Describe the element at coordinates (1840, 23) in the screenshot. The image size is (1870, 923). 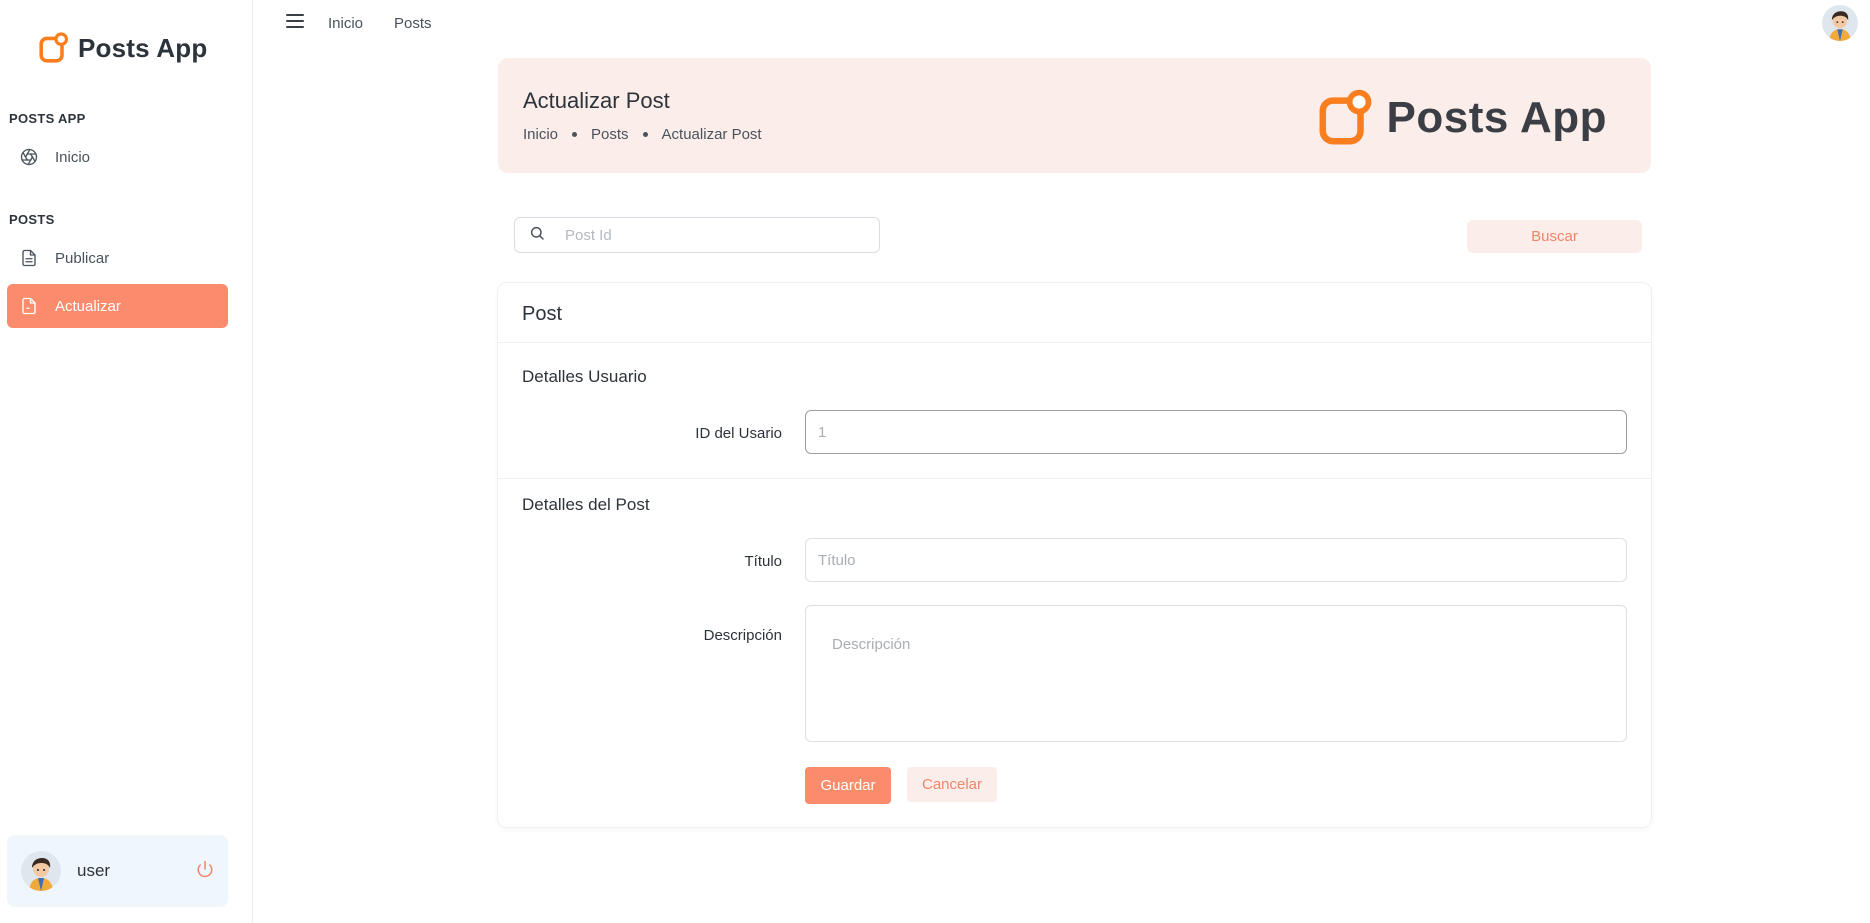
I see `topbar-avatar` at that location.